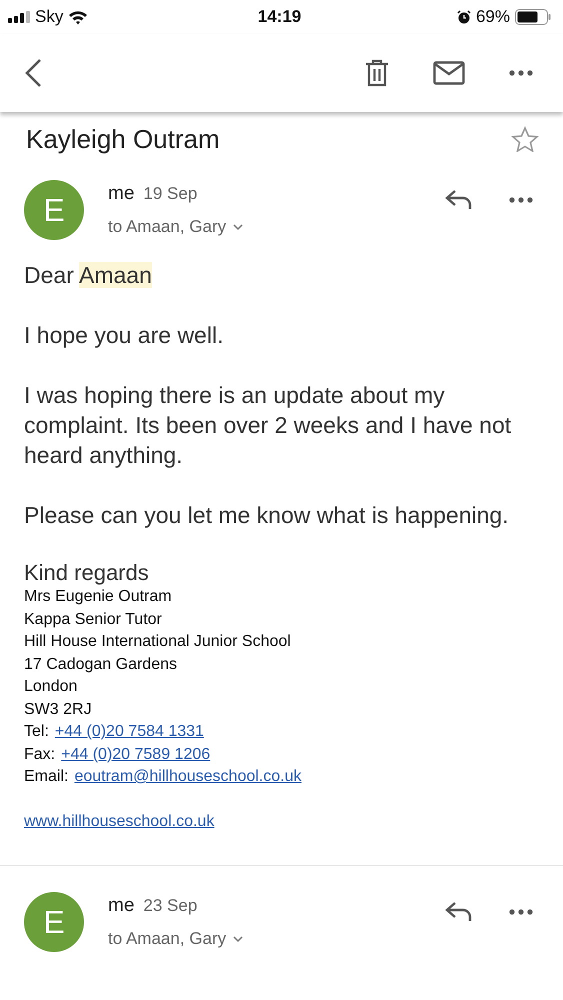  I want to click on wifi-icon, so click(78, 17).